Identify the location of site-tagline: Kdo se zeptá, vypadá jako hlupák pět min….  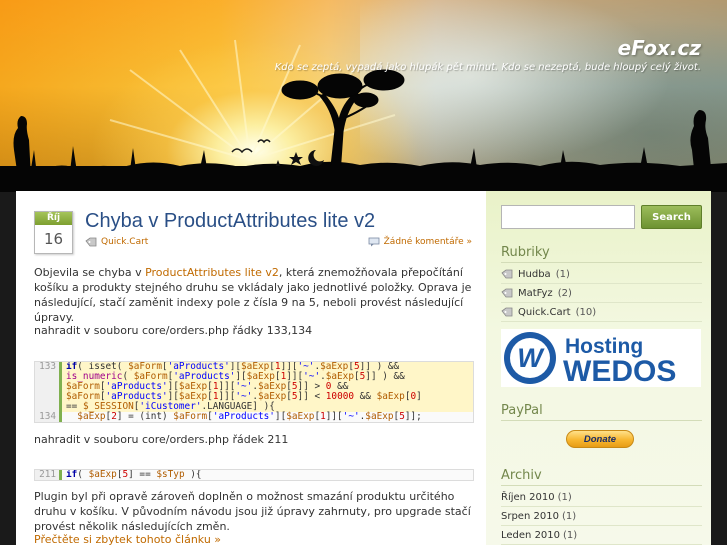
(487, 67).